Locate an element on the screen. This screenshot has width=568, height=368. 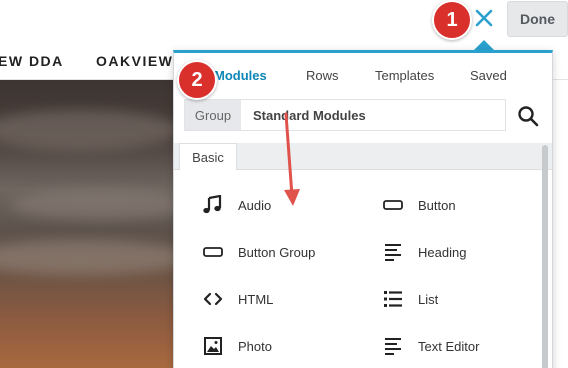
scrollbar is located at coordinates (545, 256).